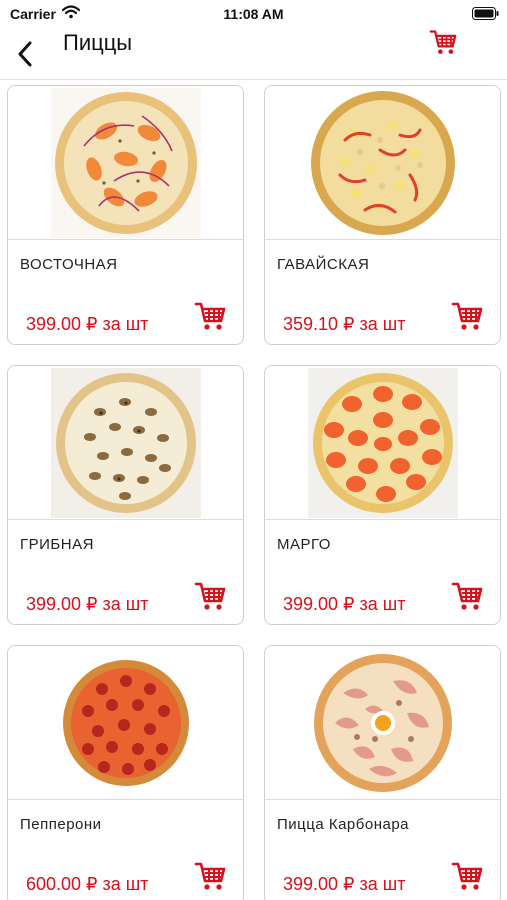 The image size is (507, 900). I want to click on pizza-gribnaya-image, so click(125, 442).